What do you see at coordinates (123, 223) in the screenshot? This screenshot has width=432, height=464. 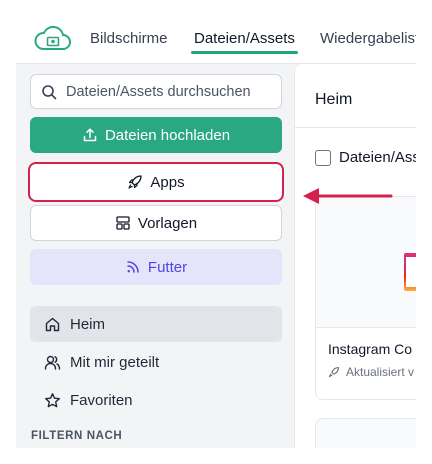 I see `template-layout-icon` at bounding box center [123, 223].